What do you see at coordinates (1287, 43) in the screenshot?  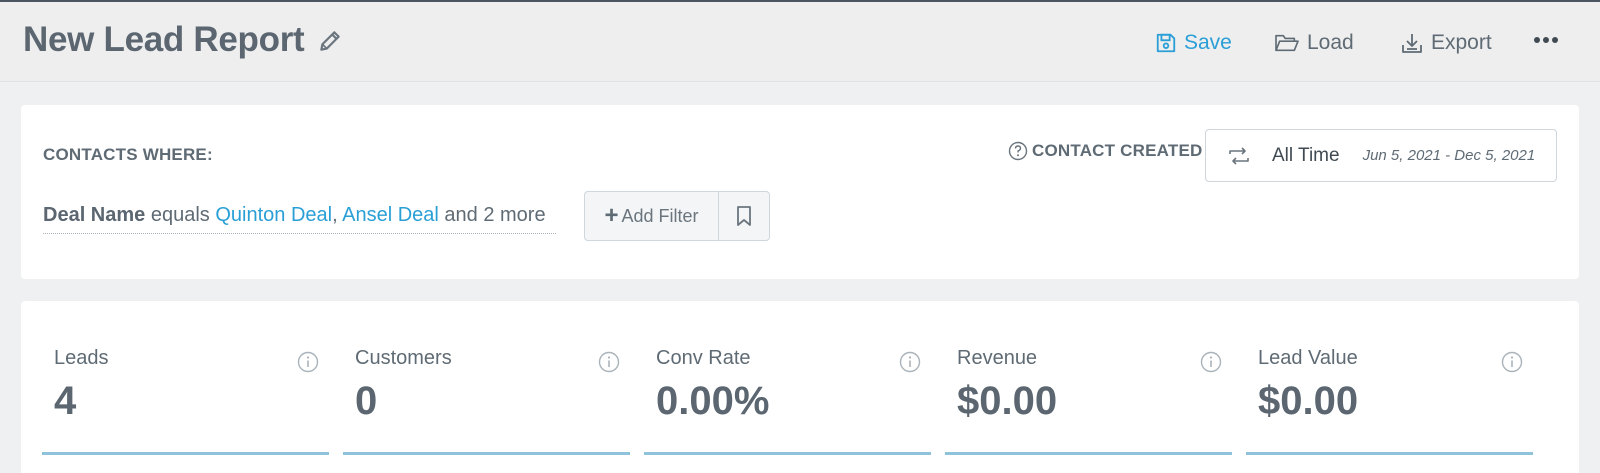 I see `folder-open-icon` at bounding box center [1287, 43].